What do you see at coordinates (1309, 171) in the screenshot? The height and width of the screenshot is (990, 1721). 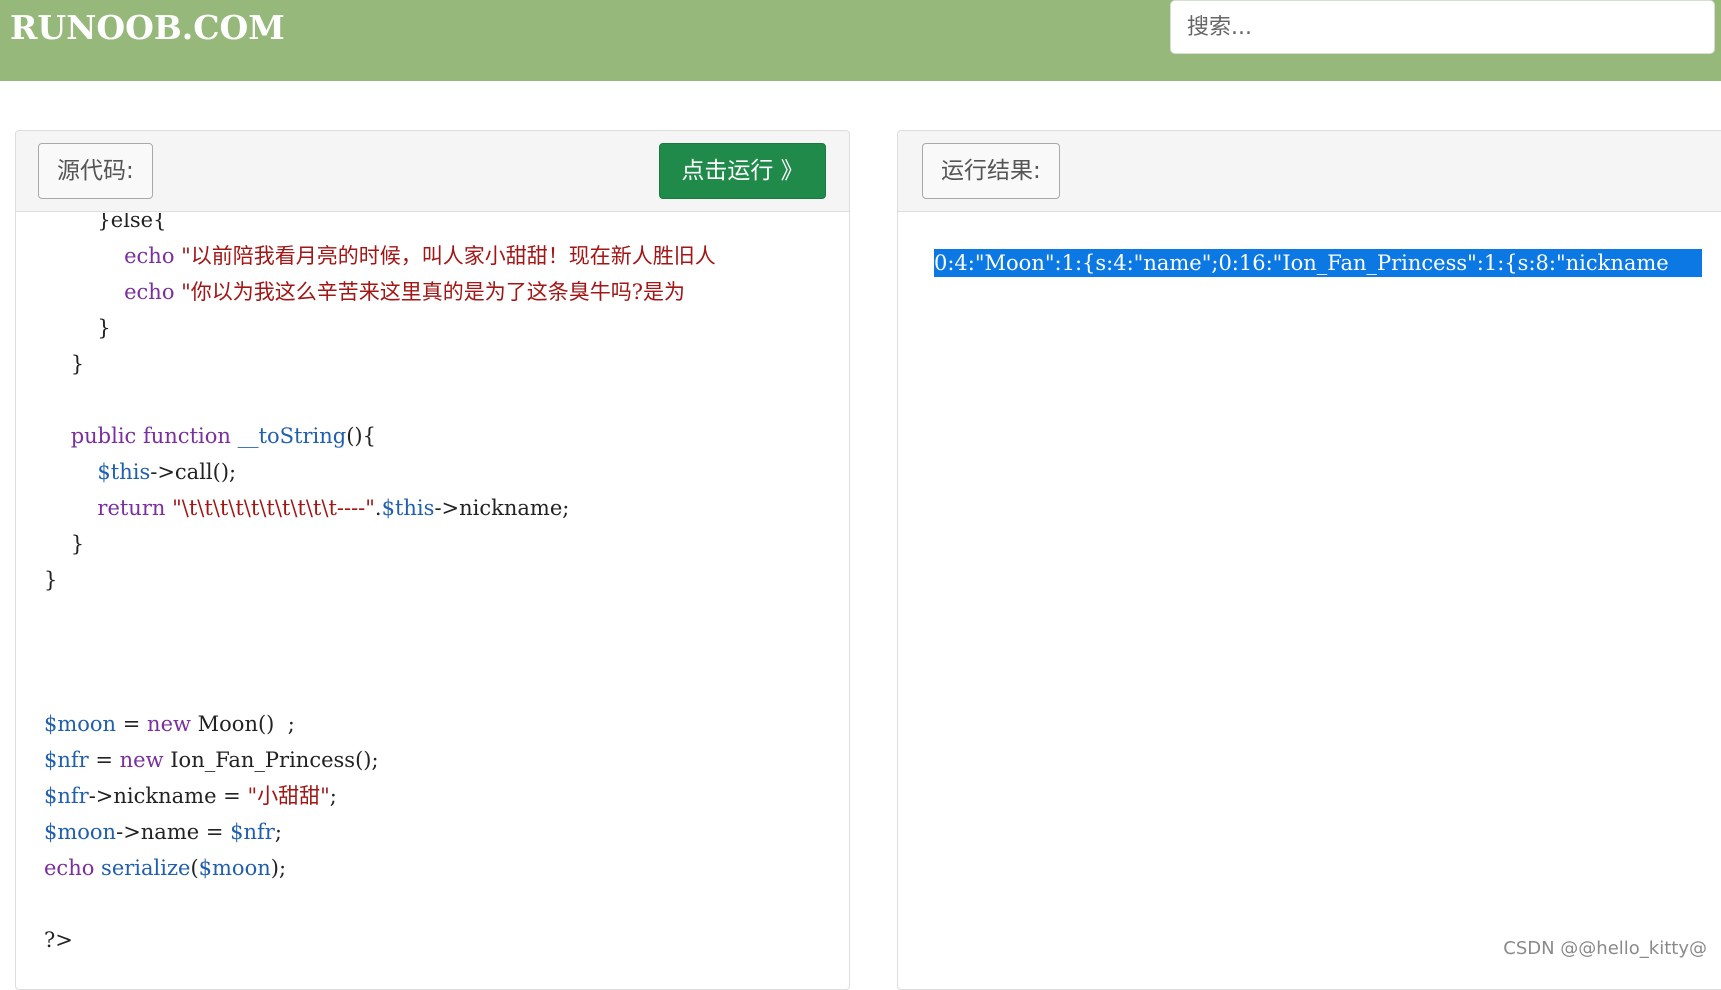 I see `result-panel-header: 运行结果:` at bounding box center [1309, 171].